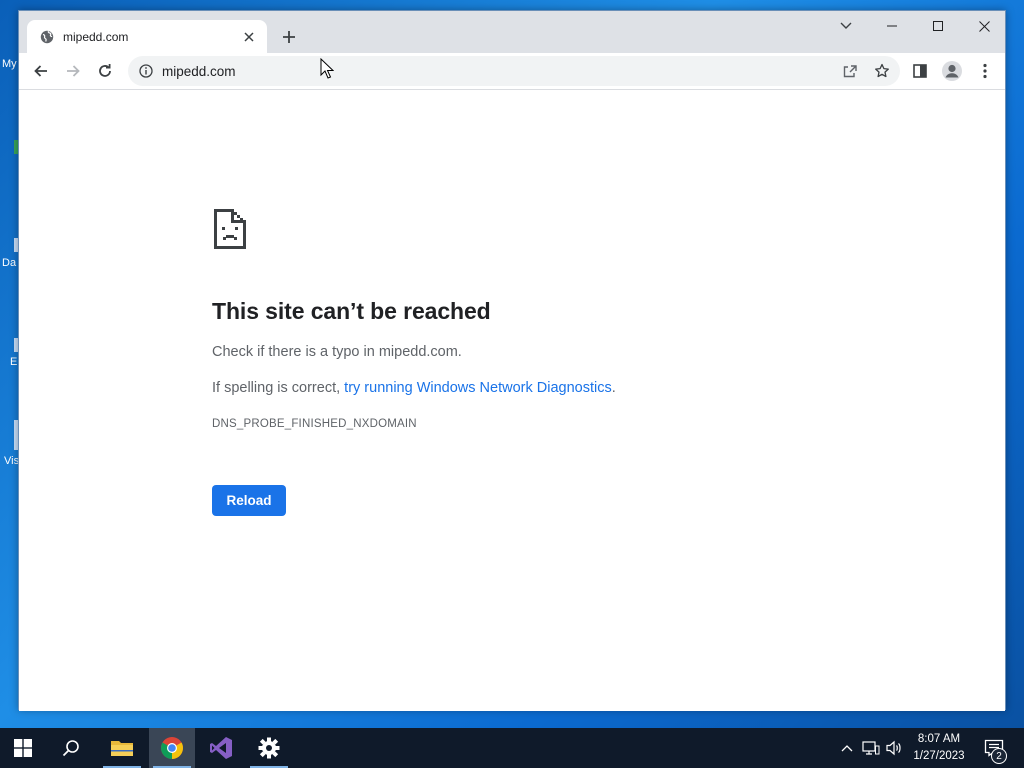  What do you see at coordinates (147, 36) in the screenshot?
I see `browser-tab: mipedd.com` at bounding box center [147, 36].